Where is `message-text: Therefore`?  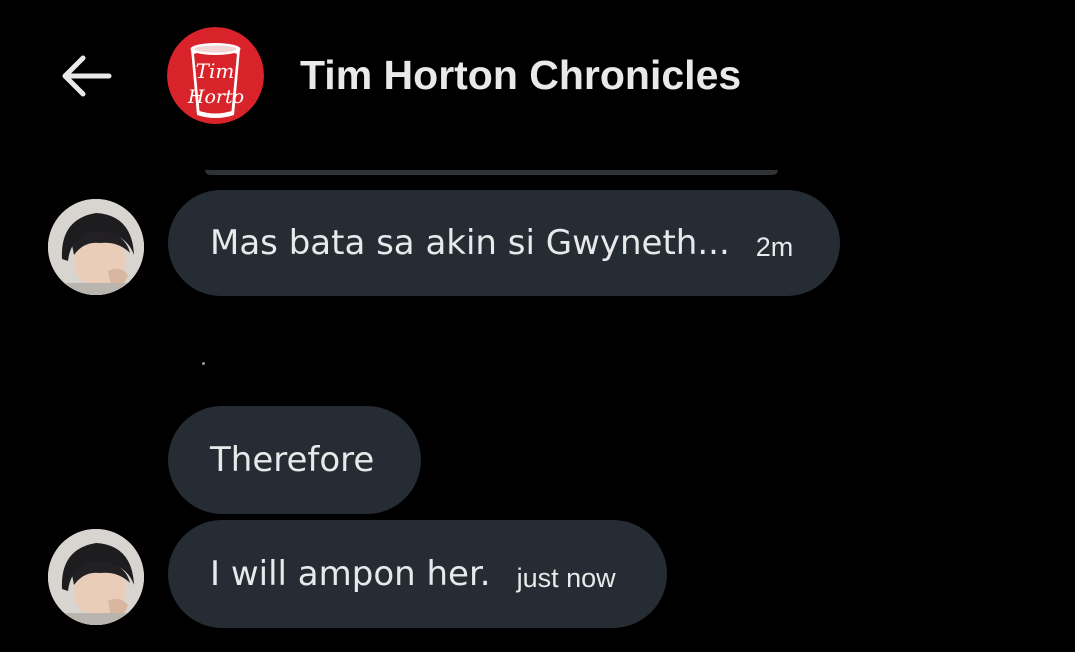 message-text: Therefore is located at coordinates (292, 460).